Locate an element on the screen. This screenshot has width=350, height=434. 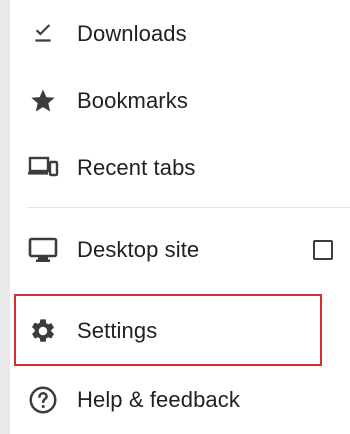
download-done-icon is located at coordinates (43, 34).